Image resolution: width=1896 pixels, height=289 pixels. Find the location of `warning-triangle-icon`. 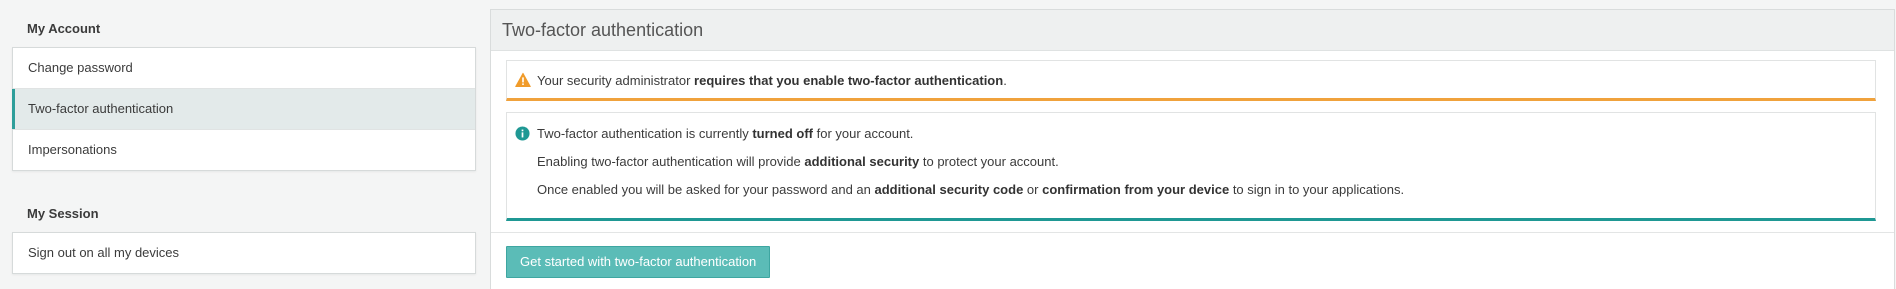

warning-triangle-icon is located at coordinates (523, 79).